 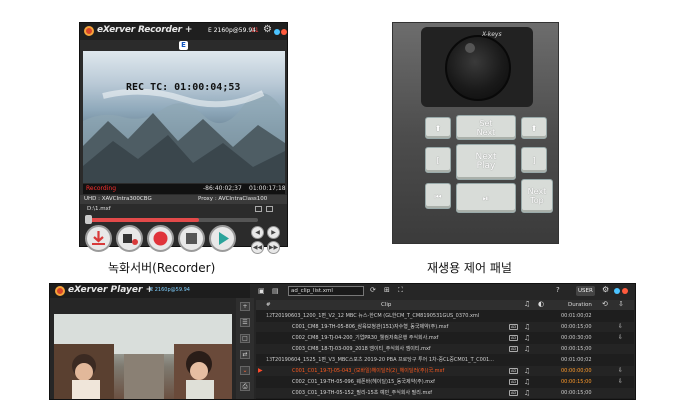 I want to click on row-duration: 00:00:15;00, so click(x=576, y=393).